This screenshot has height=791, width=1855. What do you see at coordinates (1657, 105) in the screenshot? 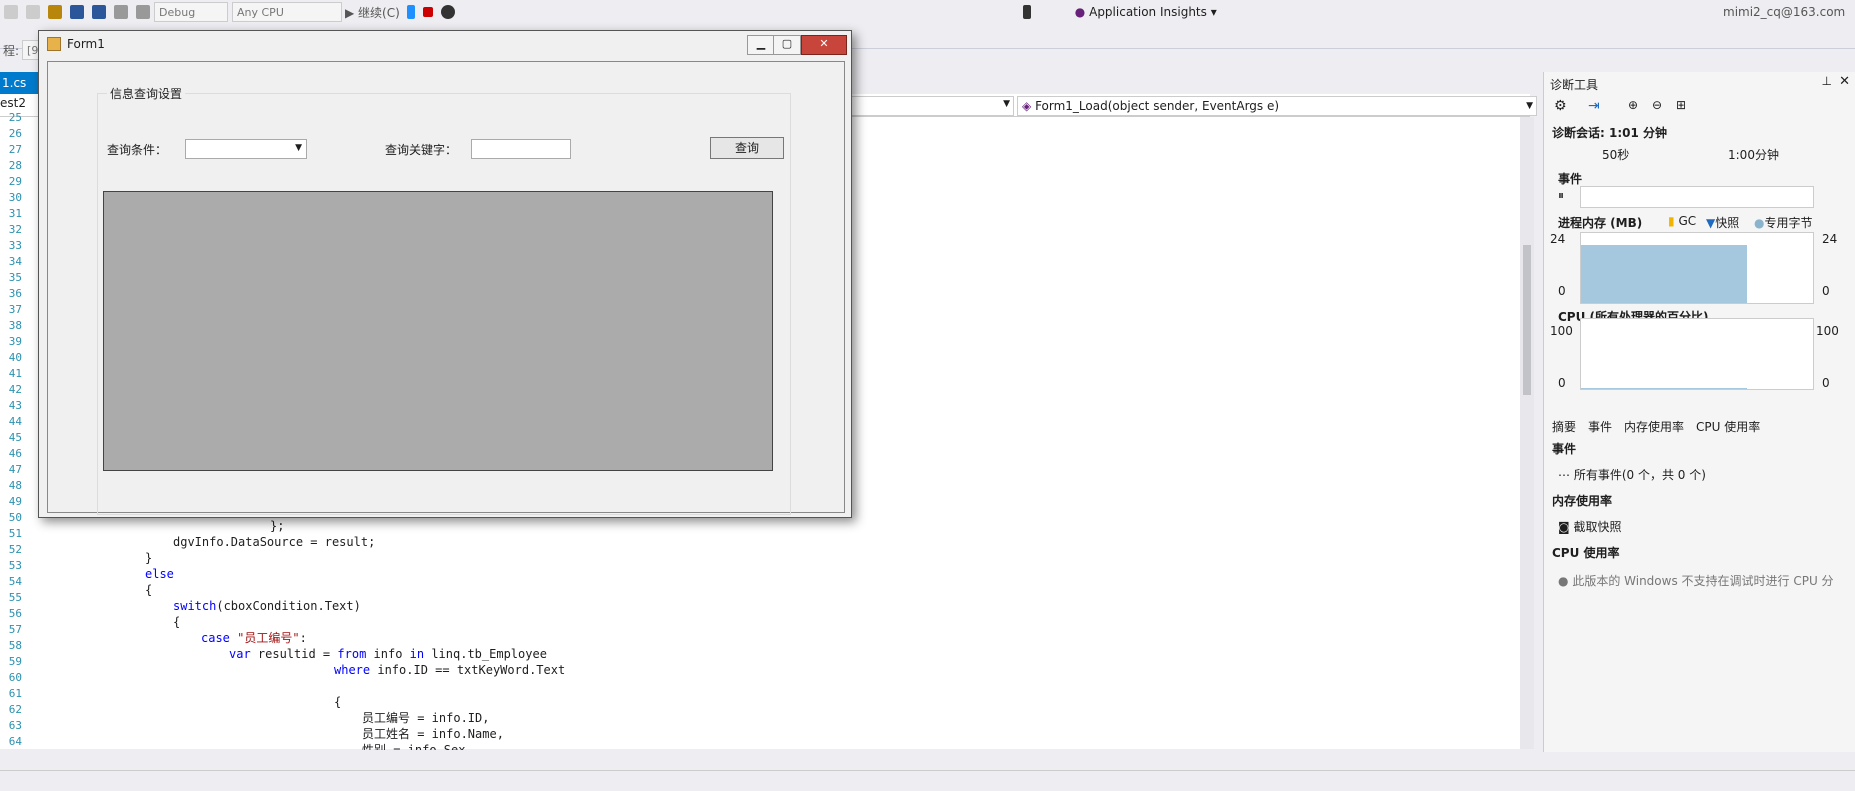
I see `zoom-out-icon: ⊖` at bounding box center [1657, 105].